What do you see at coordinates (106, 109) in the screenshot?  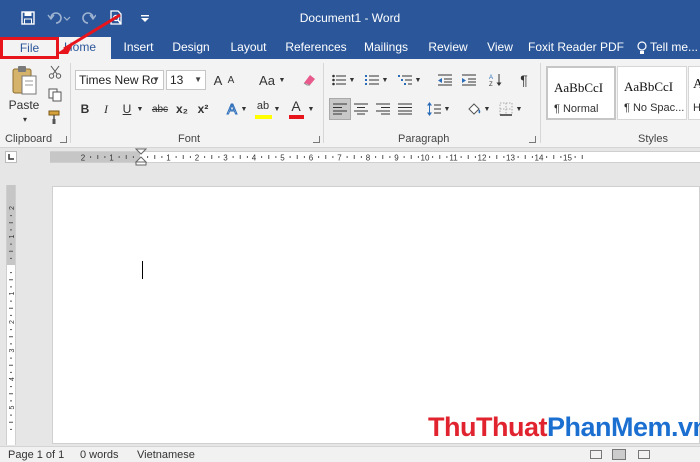 I see `italic-button: I` at bounding box center [106, 109].